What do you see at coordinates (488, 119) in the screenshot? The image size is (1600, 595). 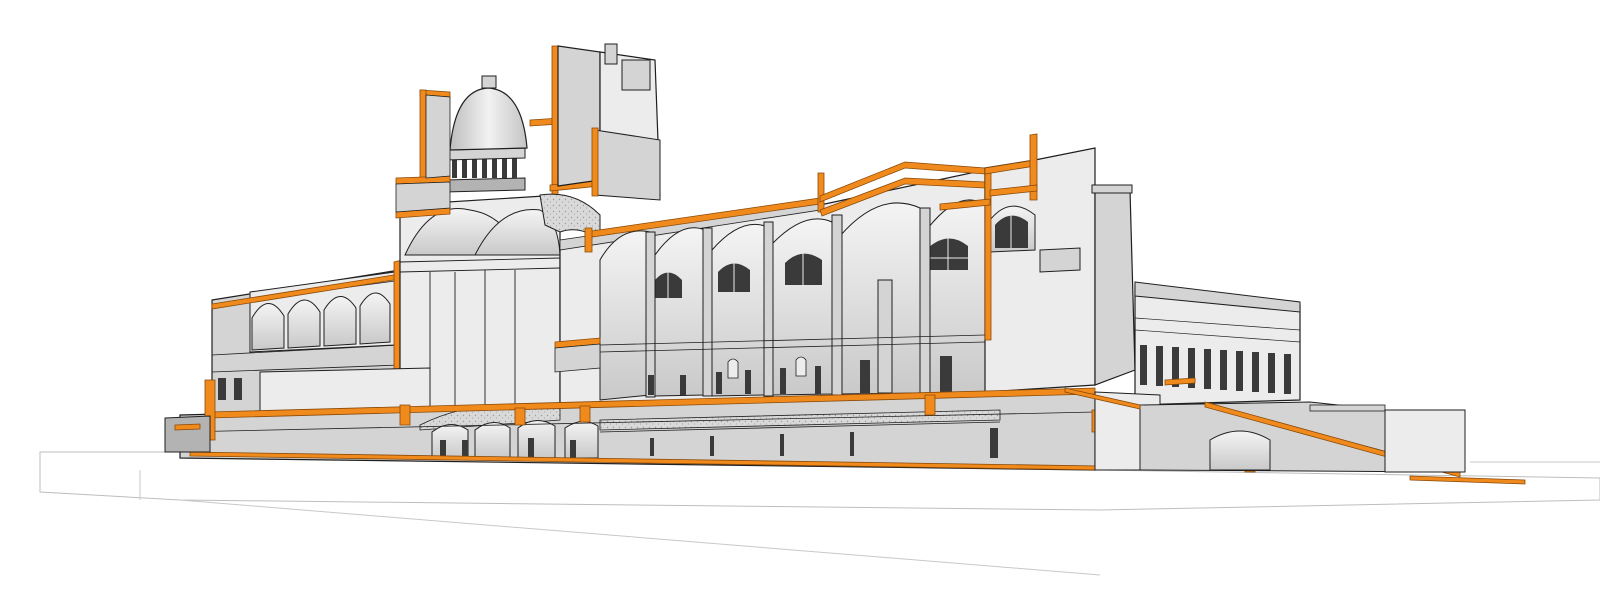 I see `dome` at bounding box center [488, 119].